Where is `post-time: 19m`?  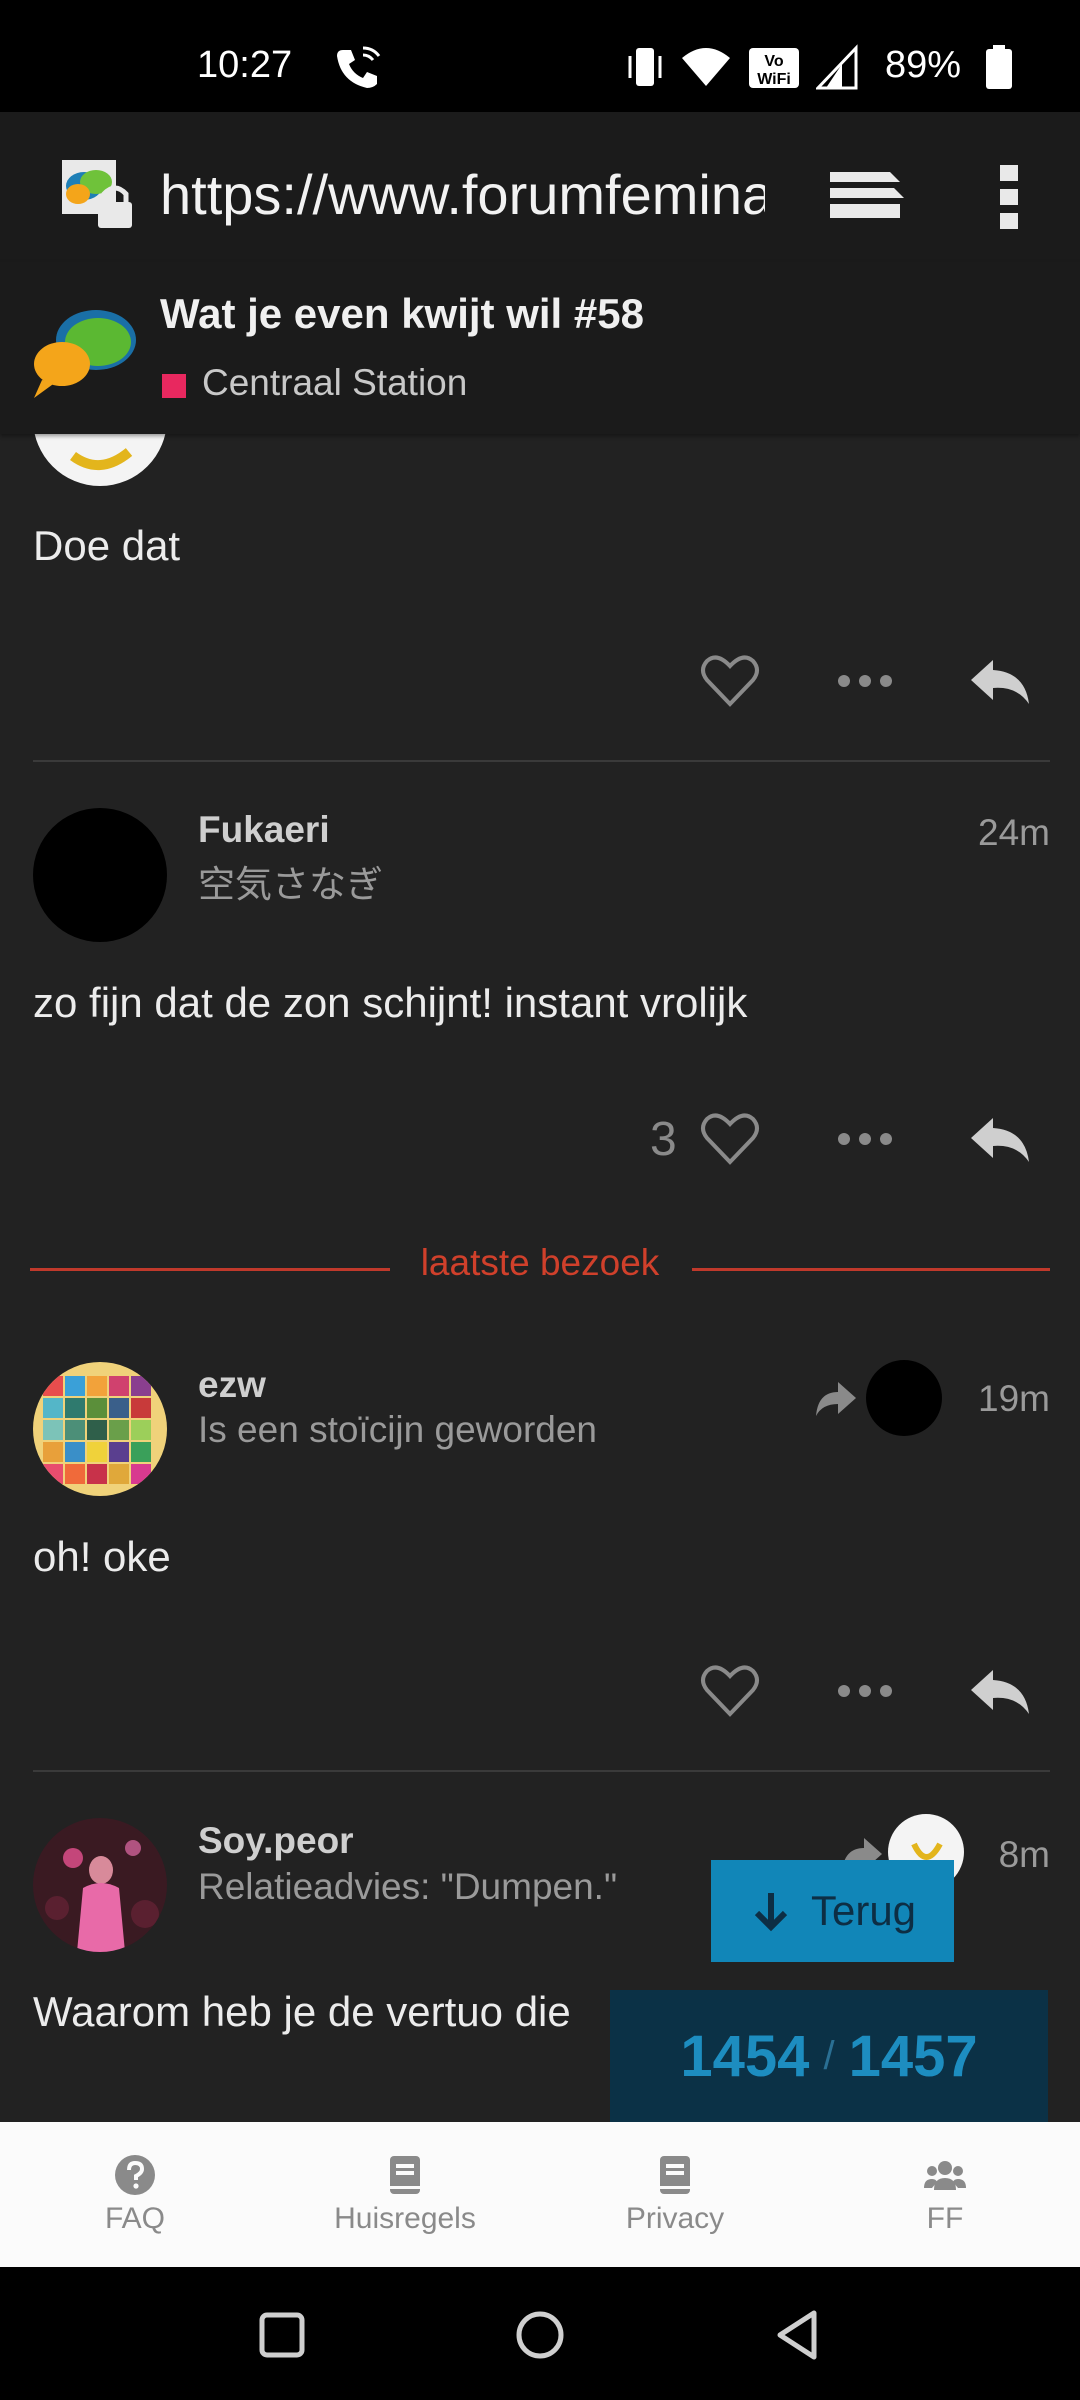 post-time: 19m is located at coordinates (990, 1399).